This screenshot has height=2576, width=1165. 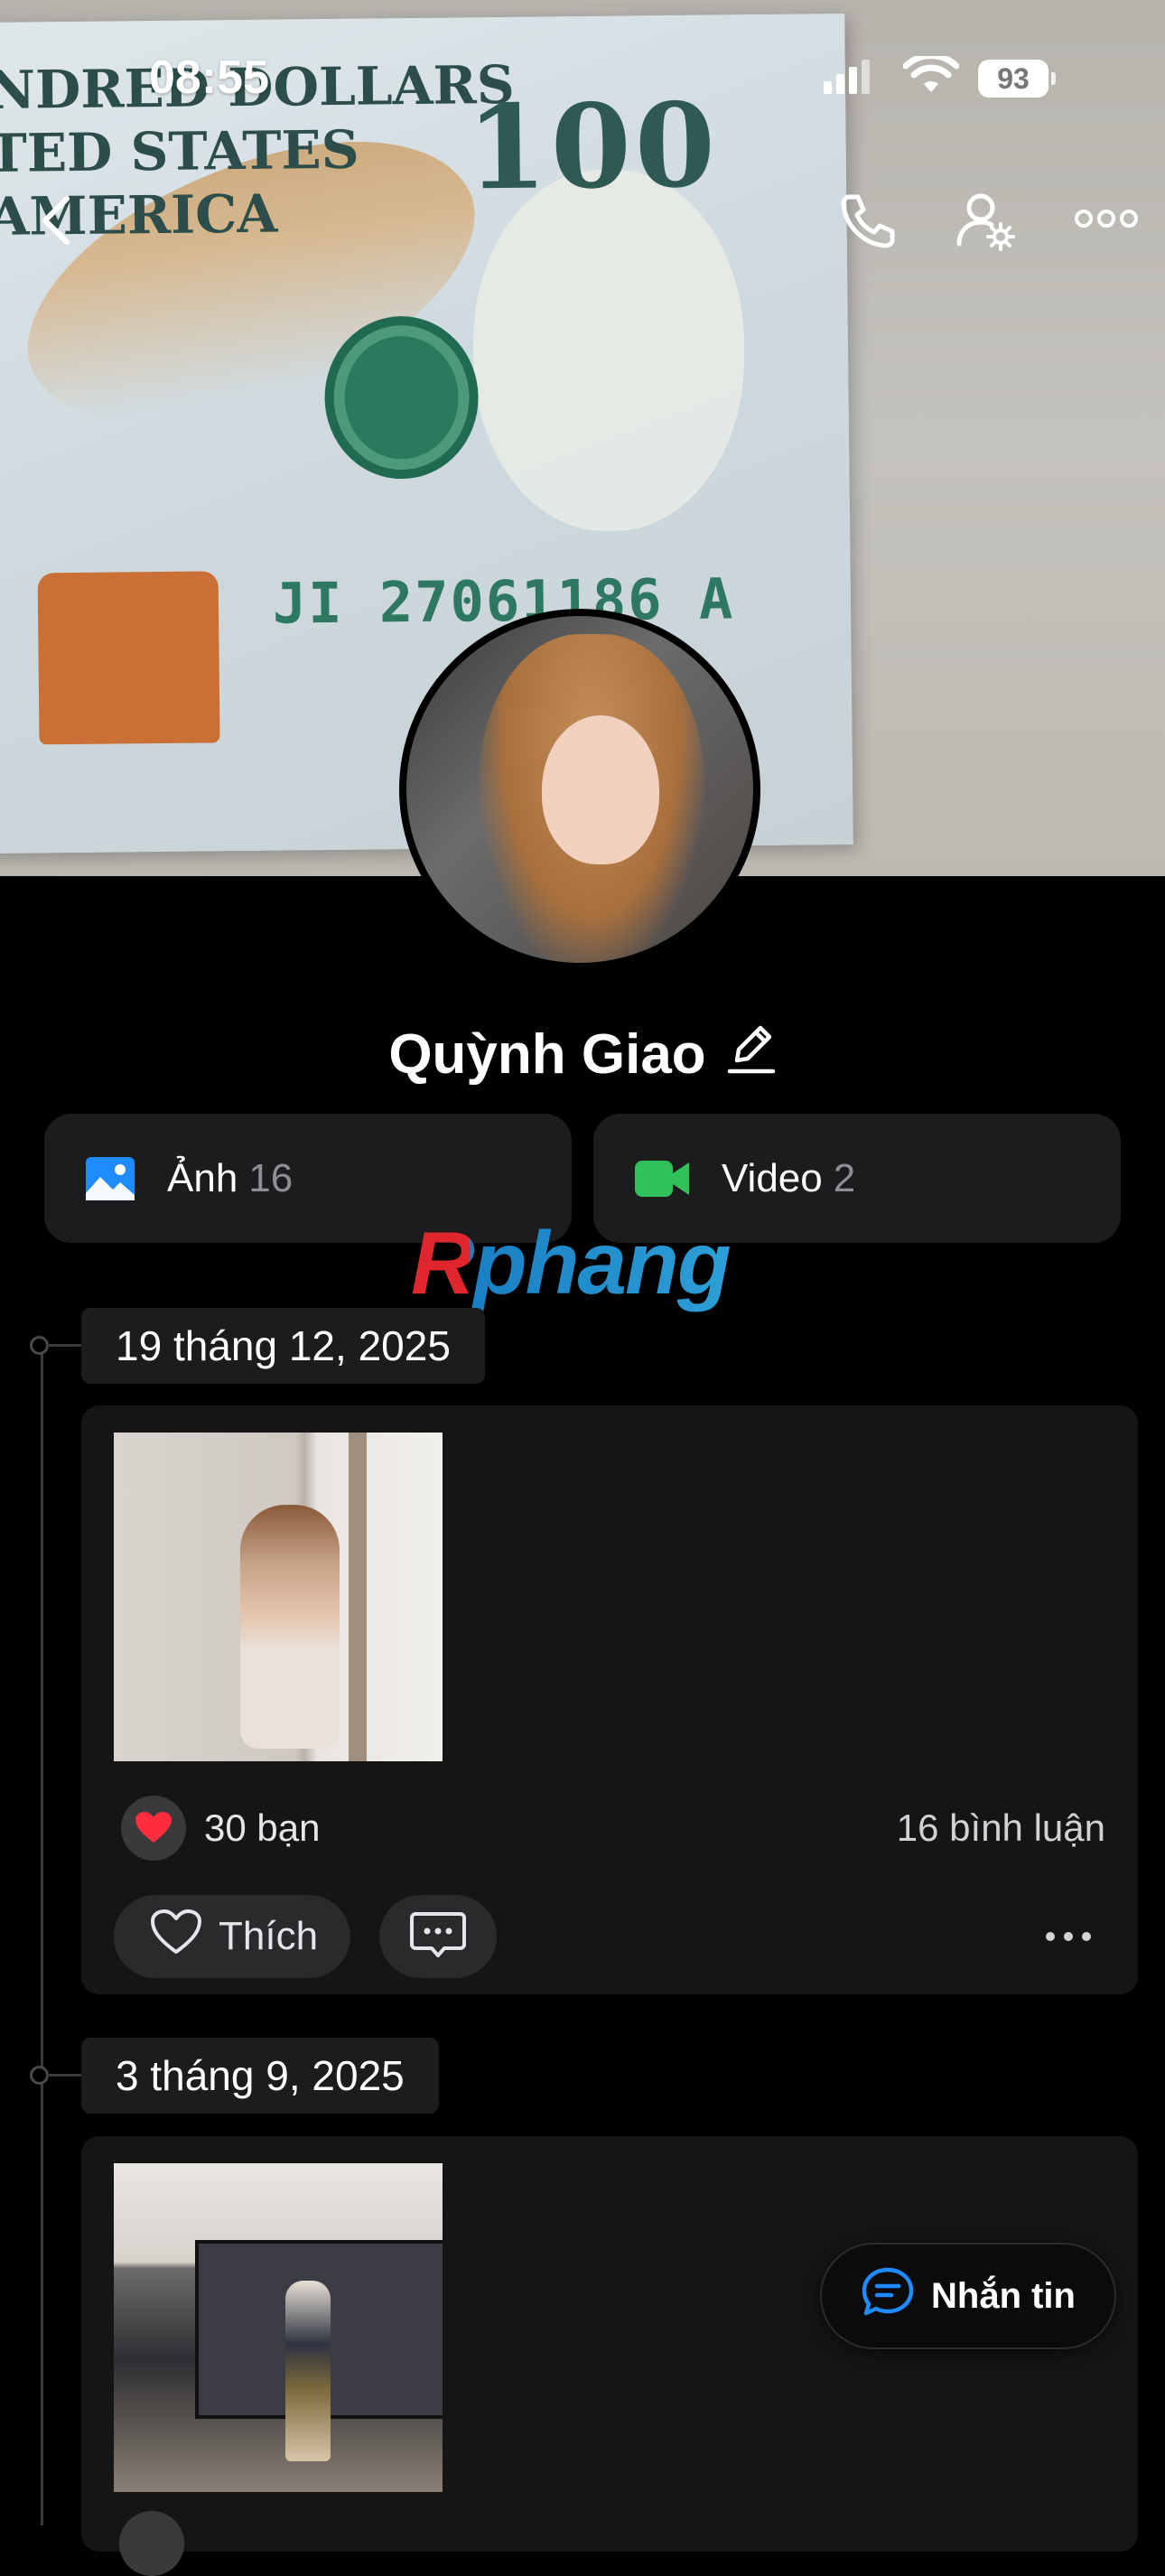 I want to click on reaction-row: 30 bạn 16 bình luận, so click(x=613, y=1828).